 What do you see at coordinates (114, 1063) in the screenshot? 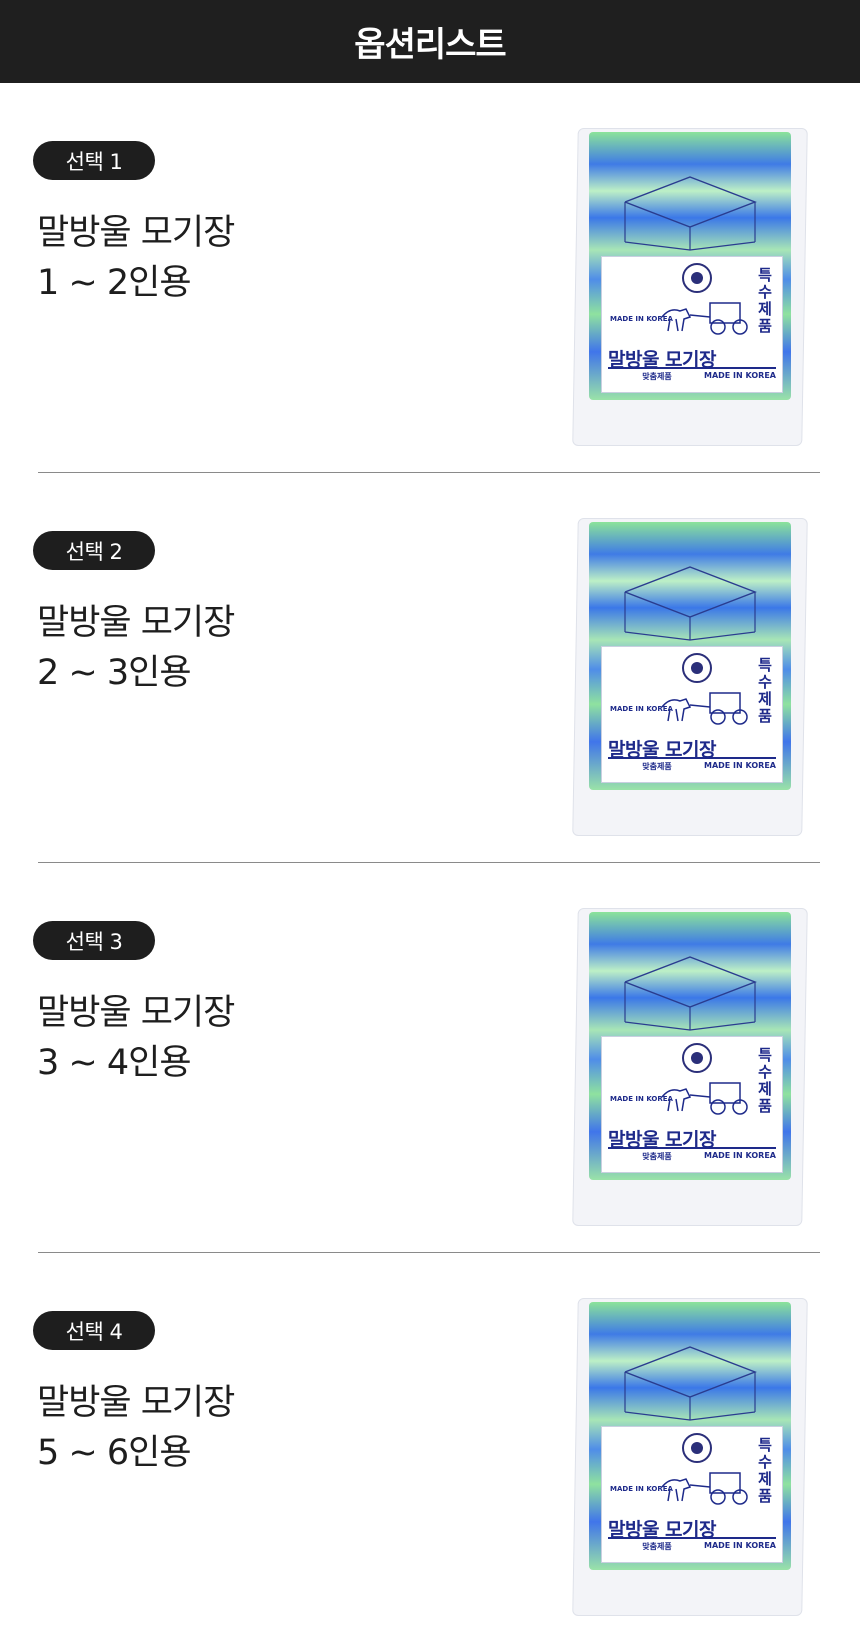
I see `option-size: 3 ~ 4인용` at bounding box center [114, 1063].